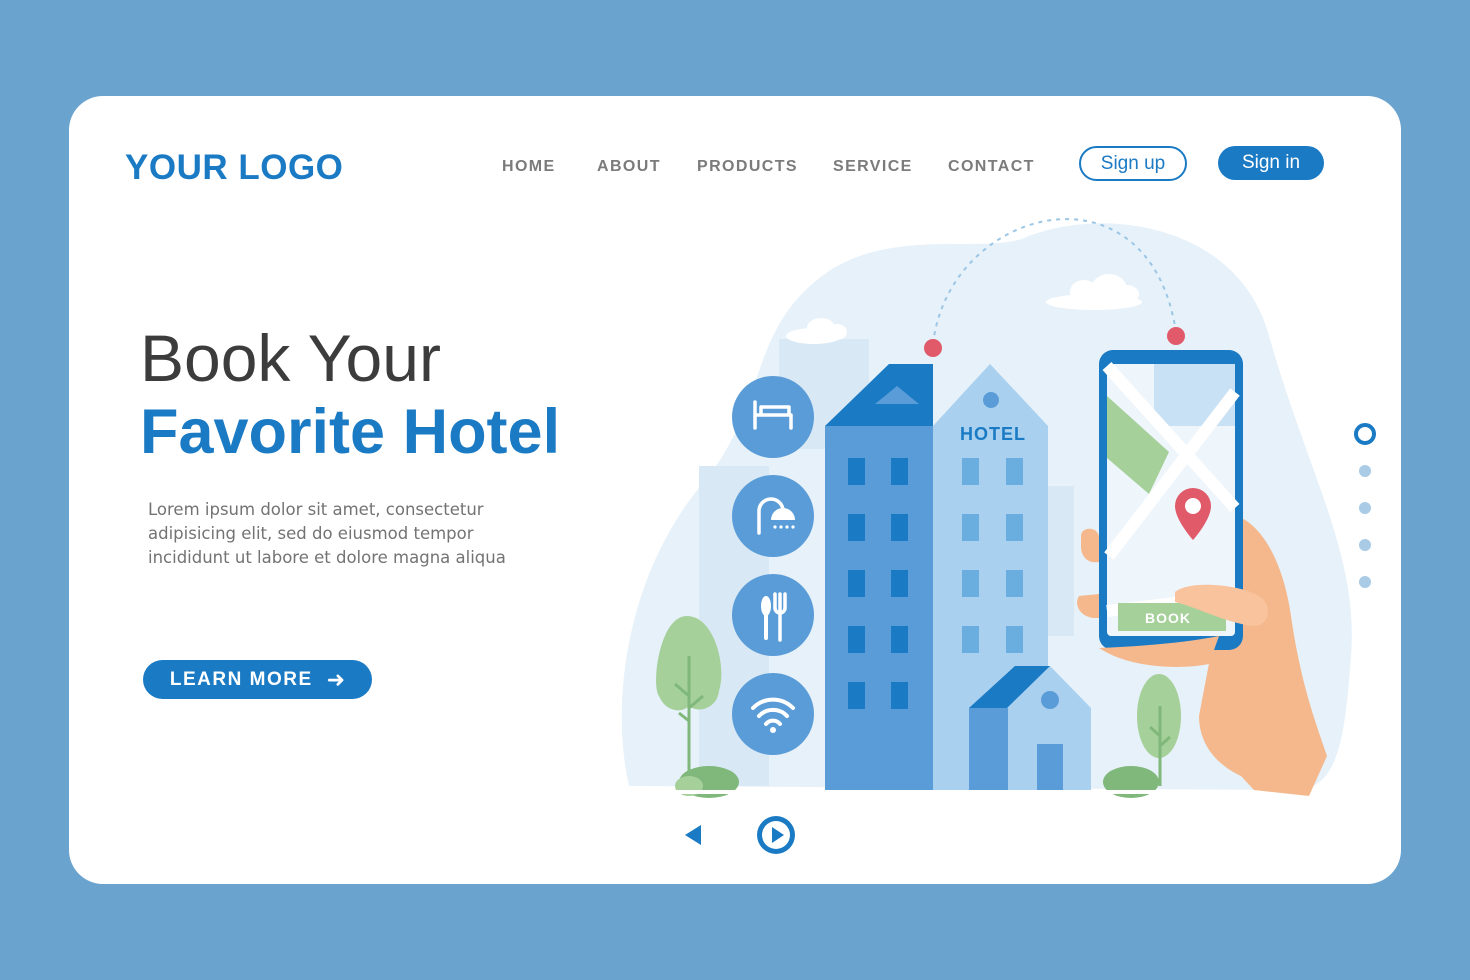  Describe the element at coordinates (776, 835) in the screenshot. I see `play-icon` at that location.